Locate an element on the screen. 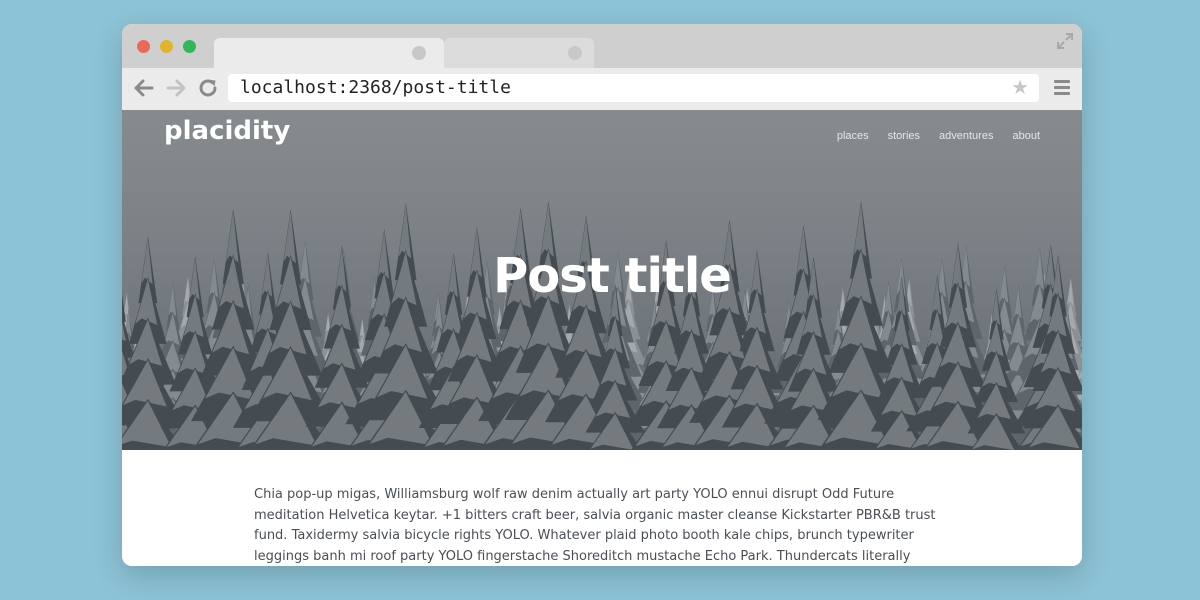 The image size is (1200, 600). expand-icon is located at coordinates (1065, 41).